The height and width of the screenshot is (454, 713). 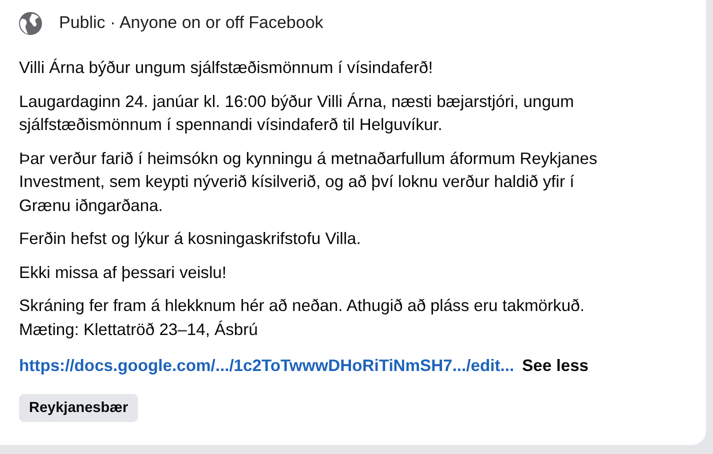 What do you see at coordinates (78, 408) in the screenshot?
I see `topic-tag: Reykjanesbær` at bounding box center [78, 408].